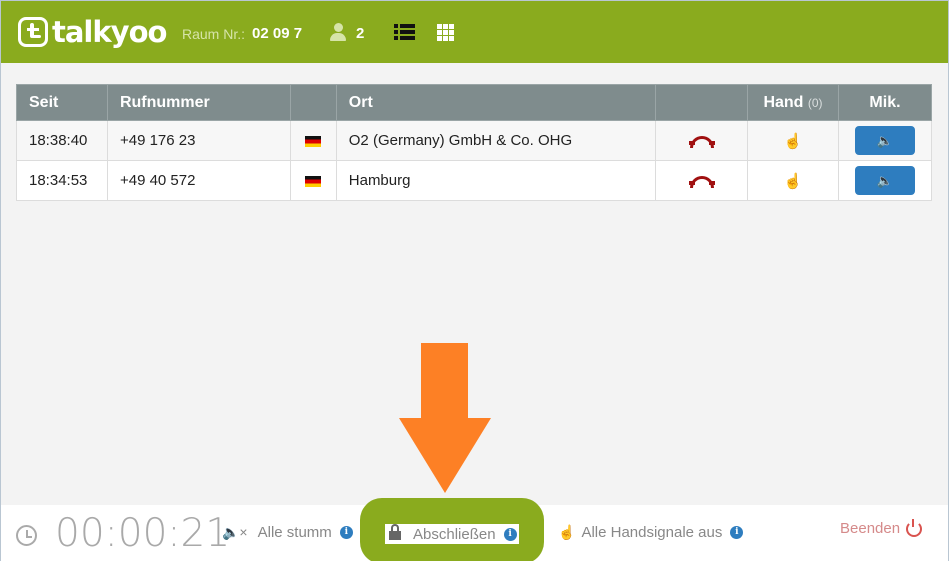 This screenshot has height=561, width=949. Describe the element at coordinates (395, 532) in the screenshot. I see `lock-icon` at that location.